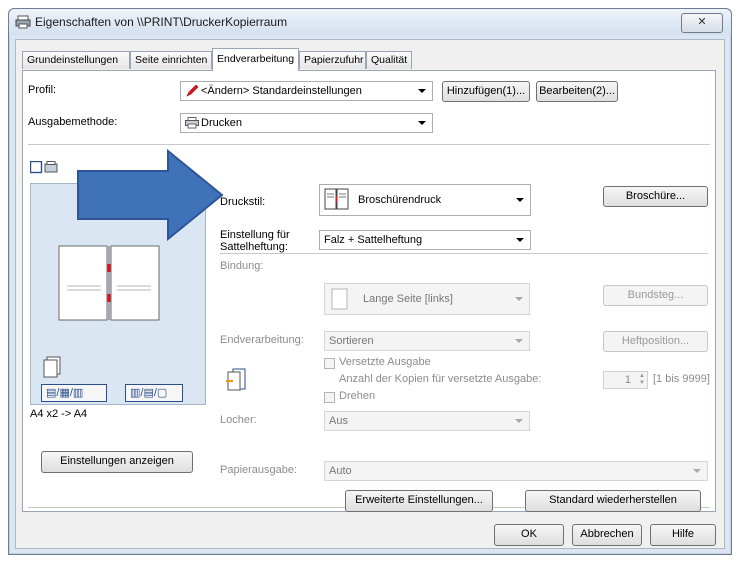 This screenshot has height=563, width=739. Describe the element at coordinates (73, 122) in the screenshot. I see `output-method-label: Ausgabemethode:` at that location.